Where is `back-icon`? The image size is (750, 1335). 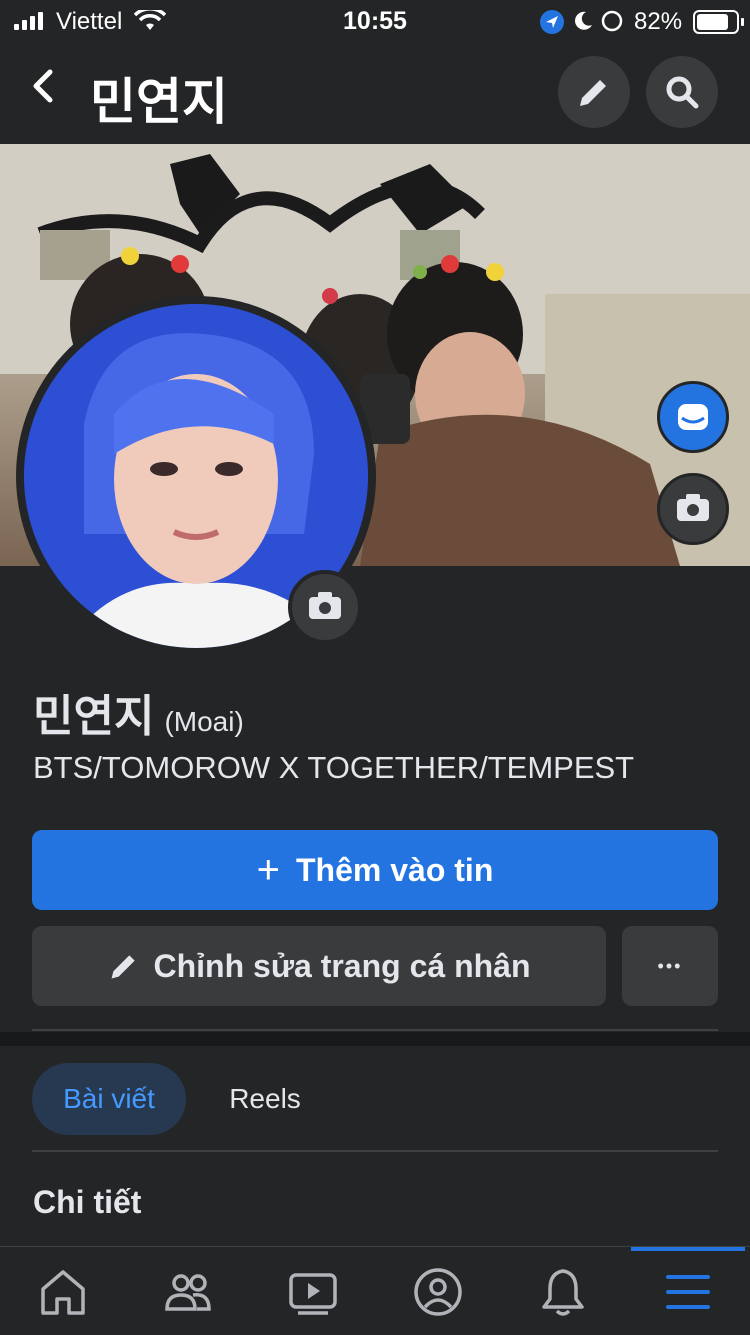
back-icon is located at coordinates (43, 91).